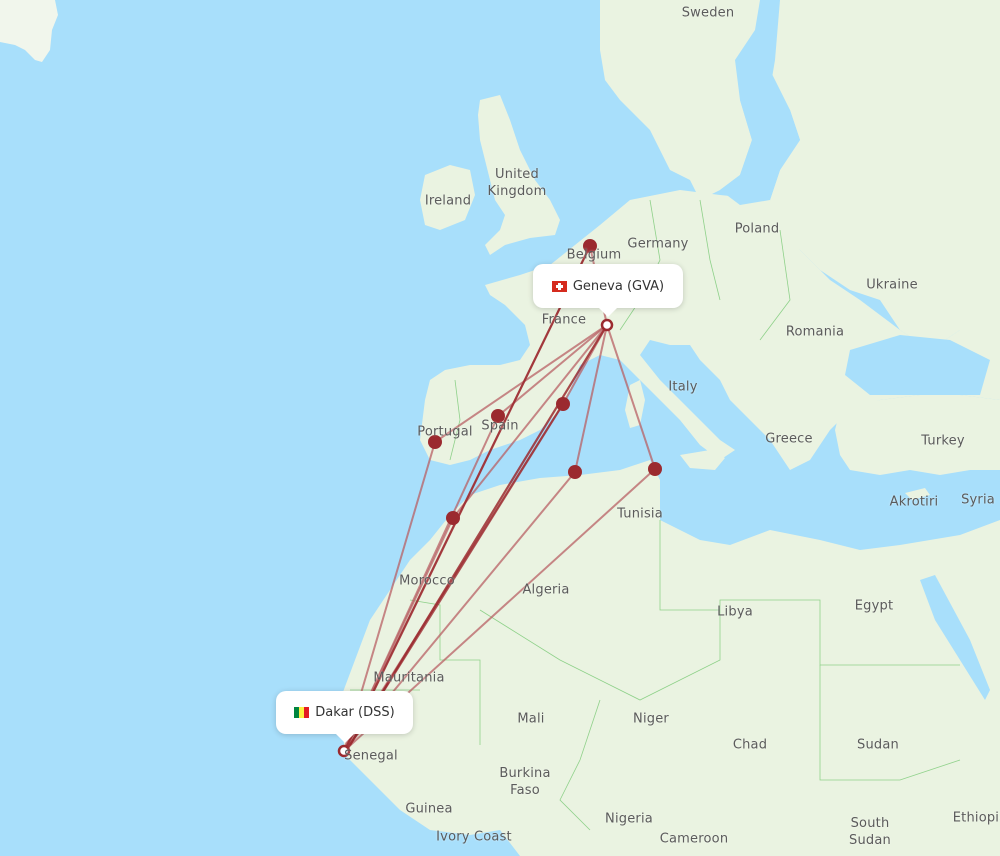 The width and height of the screenshot is (1000, 856). Describe the element at coordinates (563, 404) in the screenshot. I see `stopover-marker-barcelona` at that location.